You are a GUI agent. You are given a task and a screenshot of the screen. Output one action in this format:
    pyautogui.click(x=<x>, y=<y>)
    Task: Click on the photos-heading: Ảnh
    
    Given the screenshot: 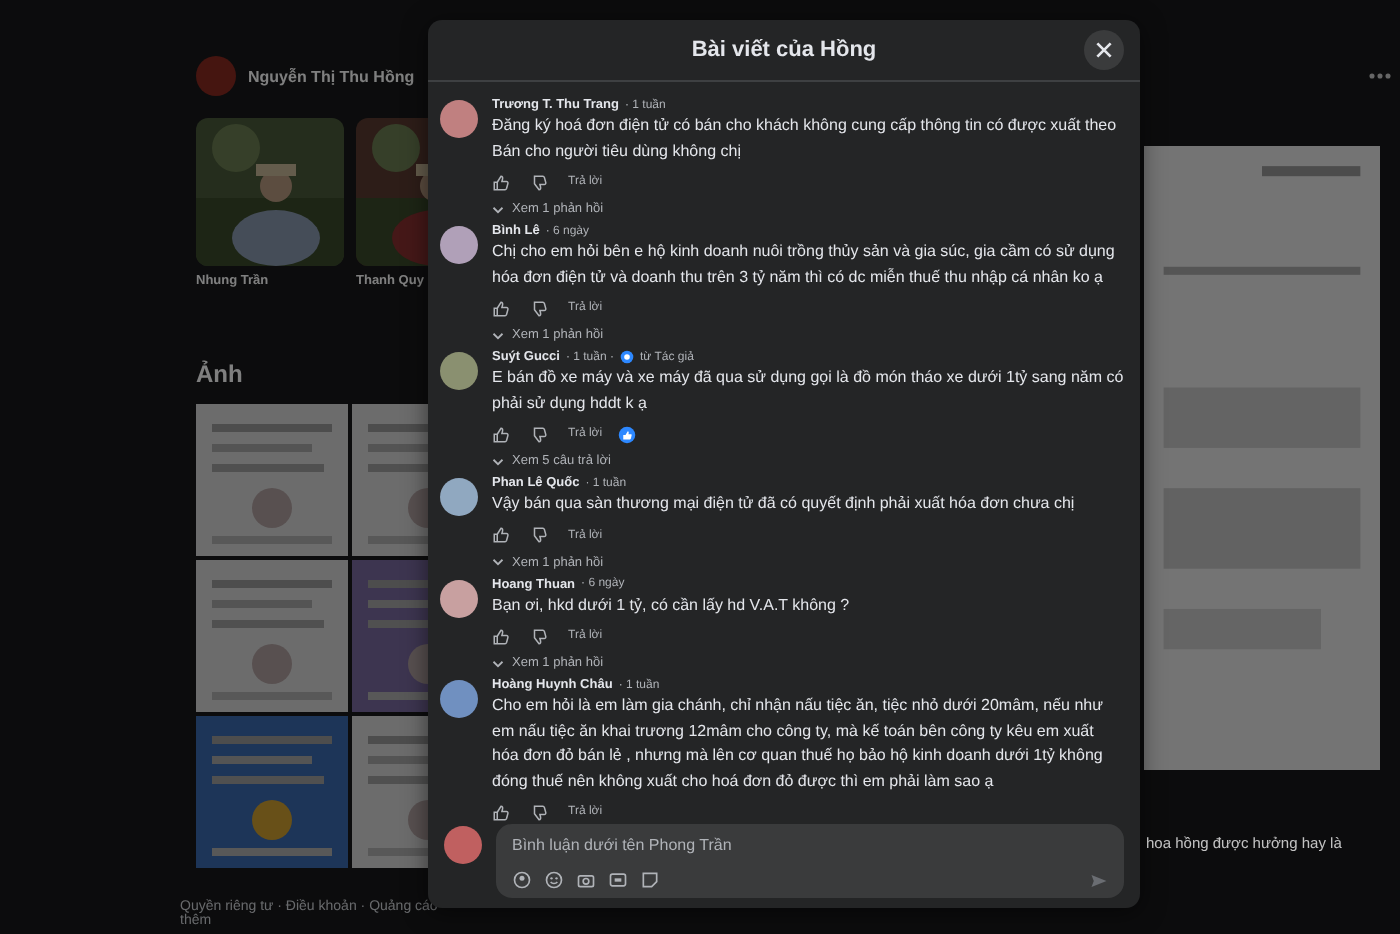 What is the action you would take?
    pyautogui.click(x=219, y=374)
    